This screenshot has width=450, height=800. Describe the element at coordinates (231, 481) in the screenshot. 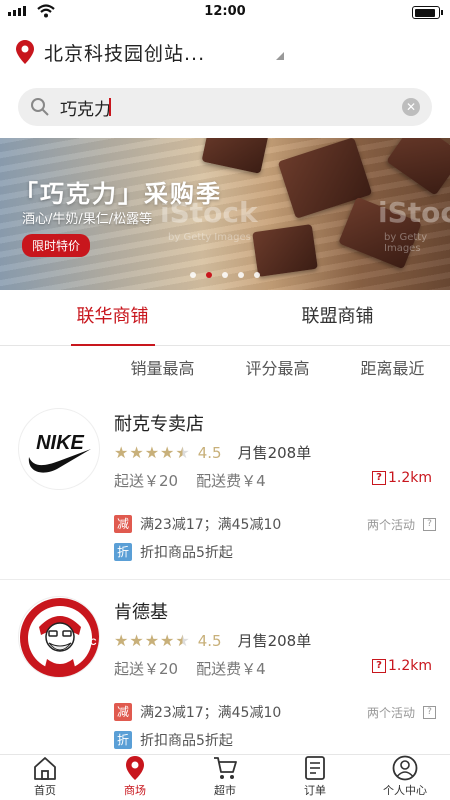

I see `delivery-fee: 配送费￥4` at that location.